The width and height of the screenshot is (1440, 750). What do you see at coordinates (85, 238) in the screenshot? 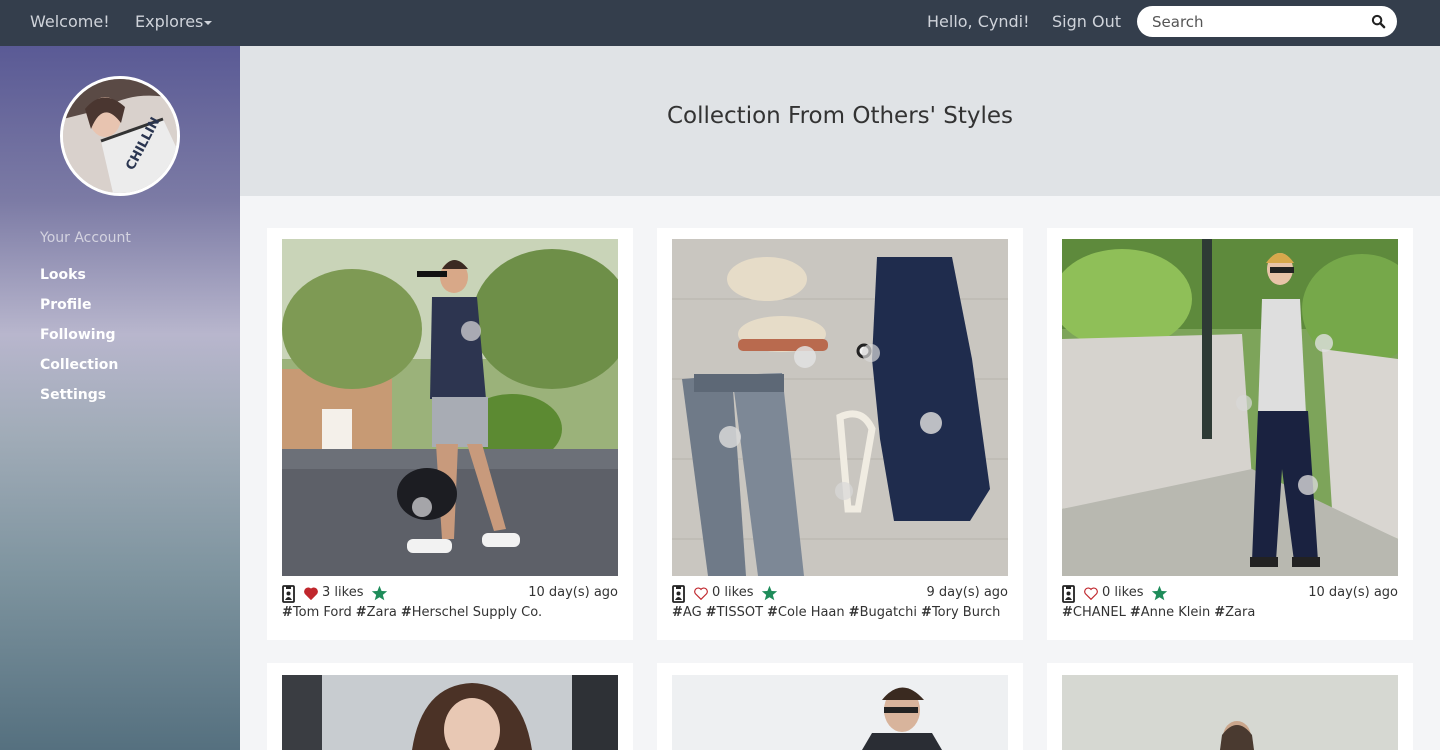
I see `sidebar-heading: Your Account` at bounding box center [85, 238].